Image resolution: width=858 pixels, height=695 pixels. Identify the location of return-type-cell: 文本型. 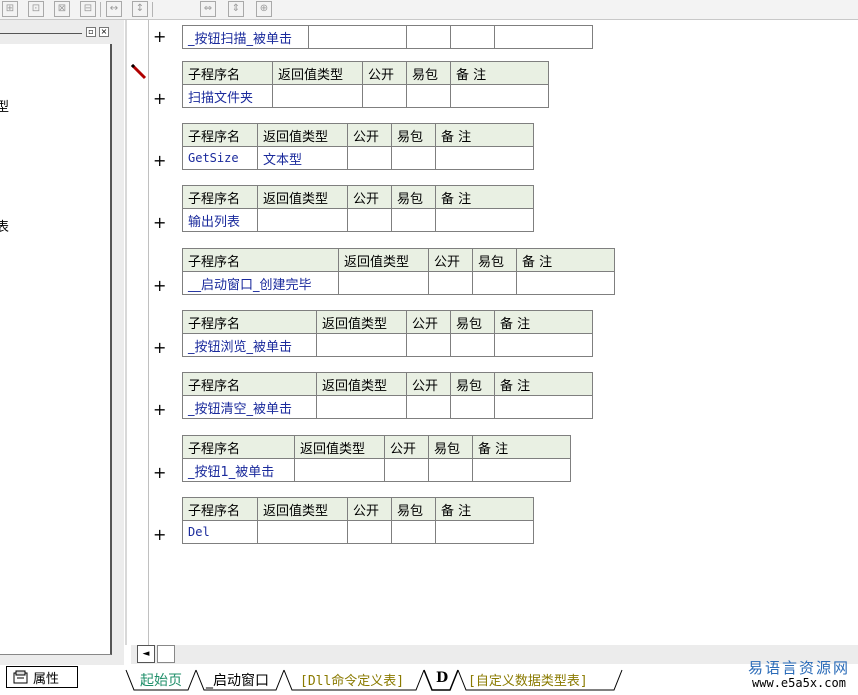
(302, 158).